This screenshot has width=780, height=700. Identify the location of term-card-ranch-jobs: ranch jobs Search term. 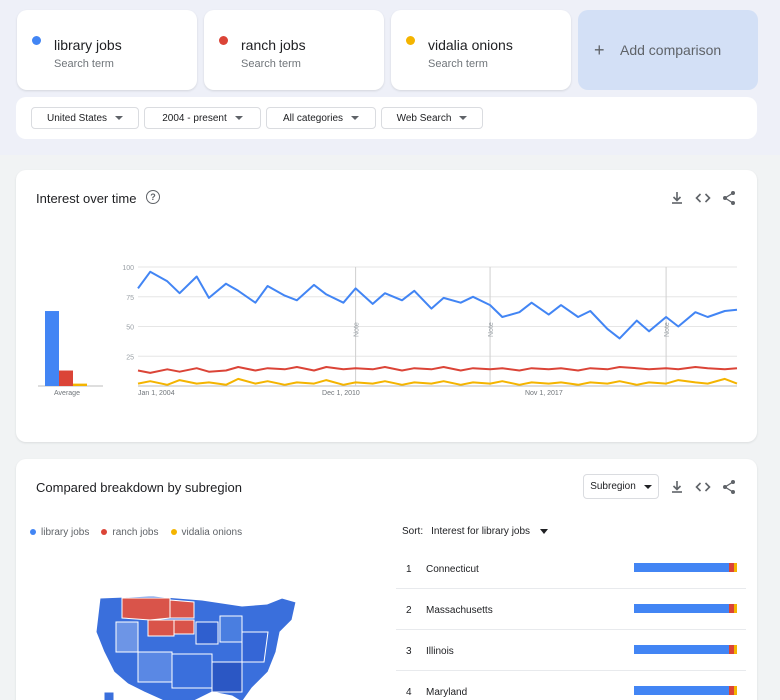
(294, 50).